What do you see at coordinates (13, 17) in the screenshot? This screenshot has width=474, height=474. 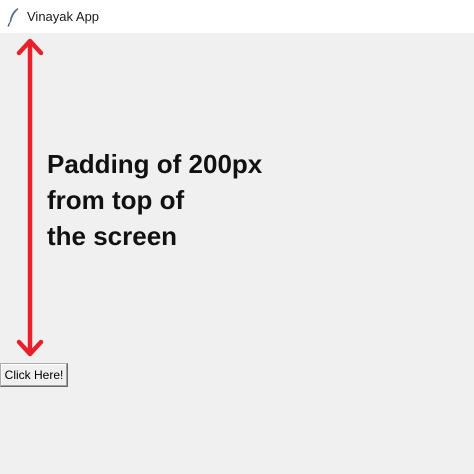 I see `feather-icon` at bounding box center [13, 17].